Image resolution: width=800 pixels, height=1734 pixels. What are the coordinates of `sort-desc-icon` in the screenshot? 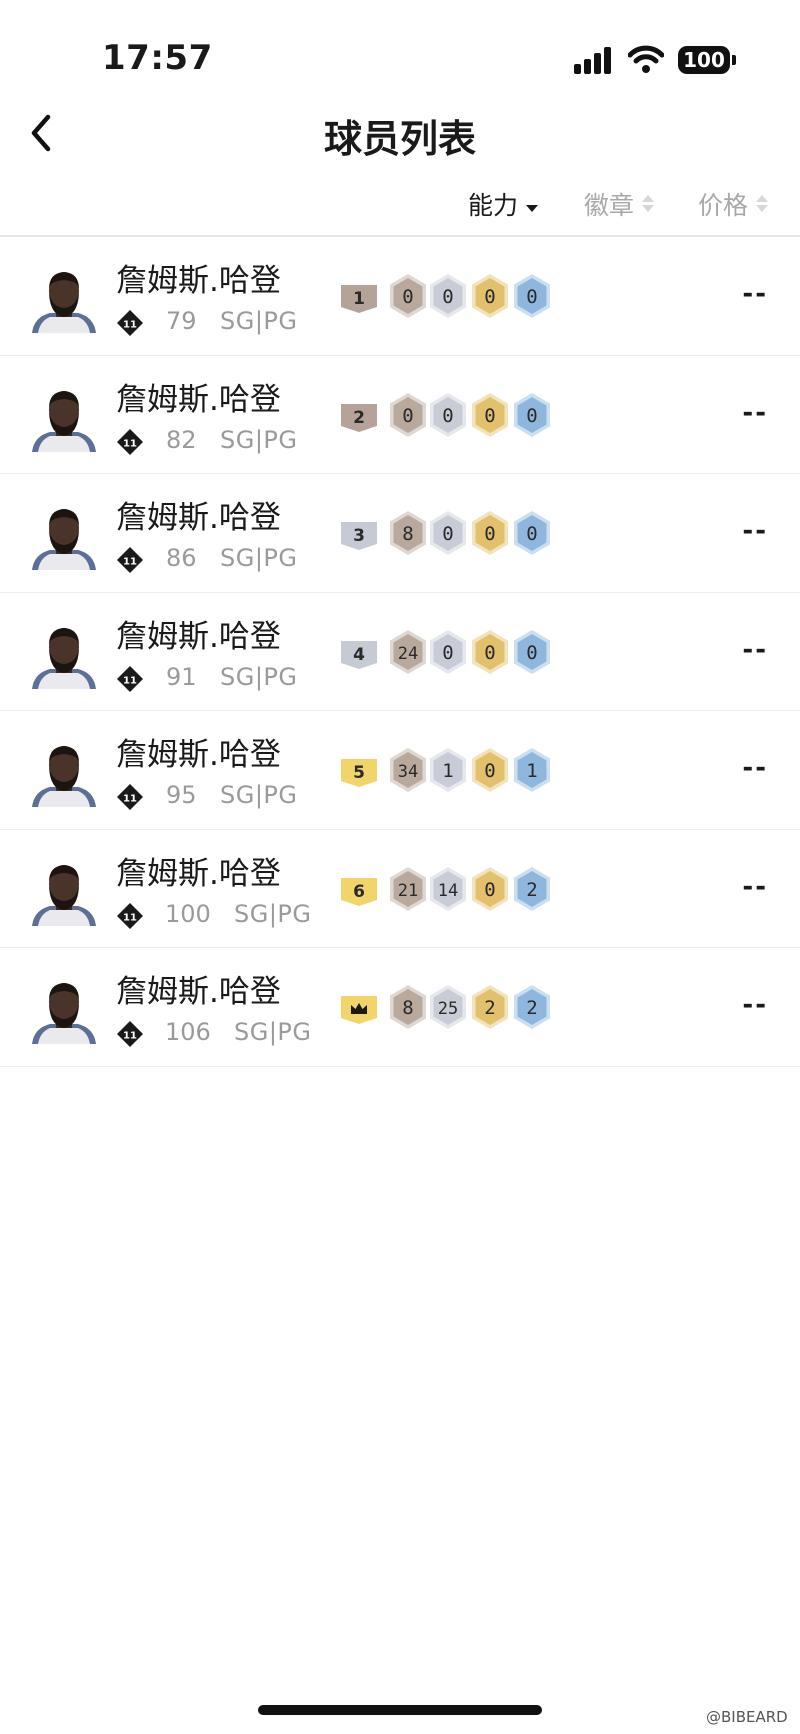 It's located at (532, 204).